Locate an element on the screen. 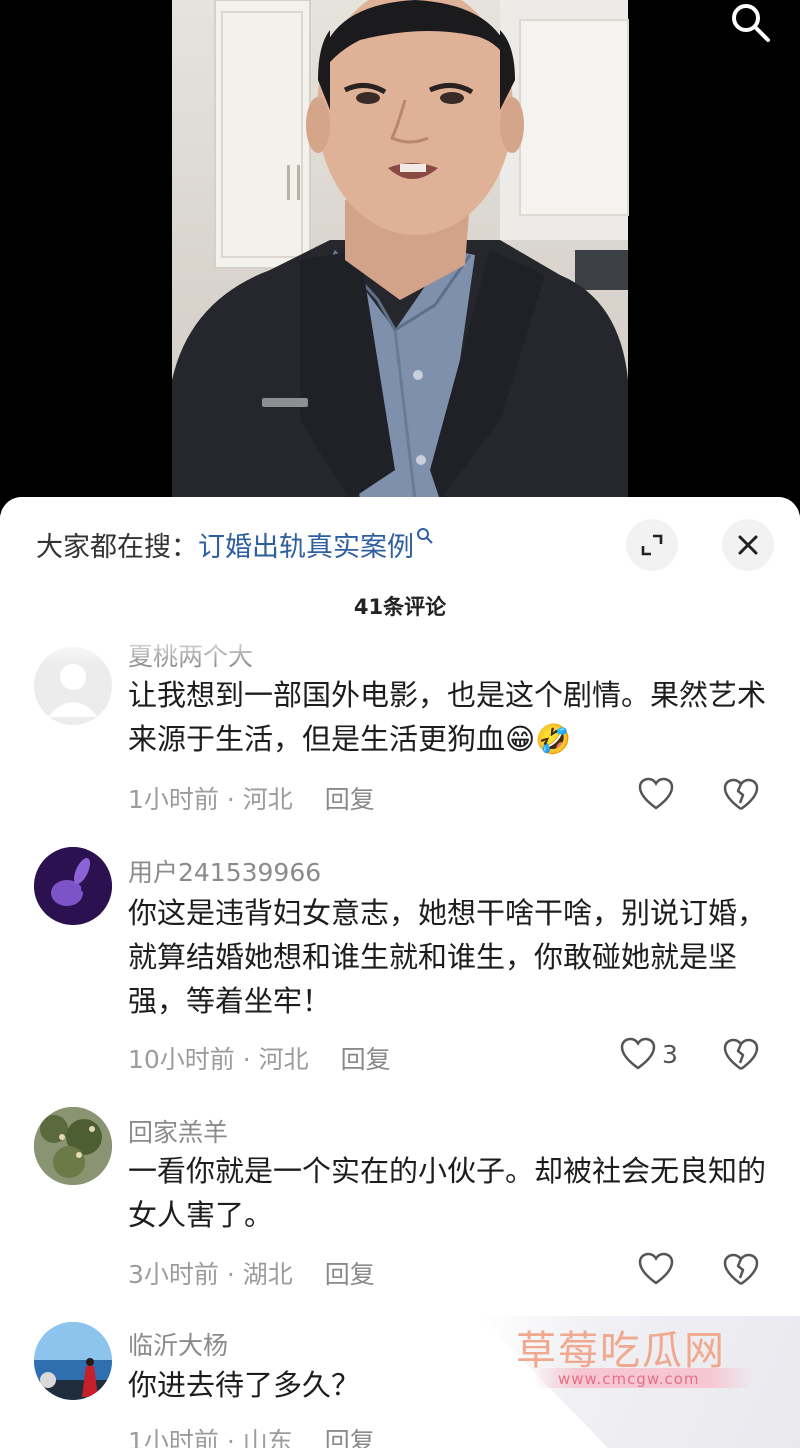  expand-button is located at coordinates (652, 545).